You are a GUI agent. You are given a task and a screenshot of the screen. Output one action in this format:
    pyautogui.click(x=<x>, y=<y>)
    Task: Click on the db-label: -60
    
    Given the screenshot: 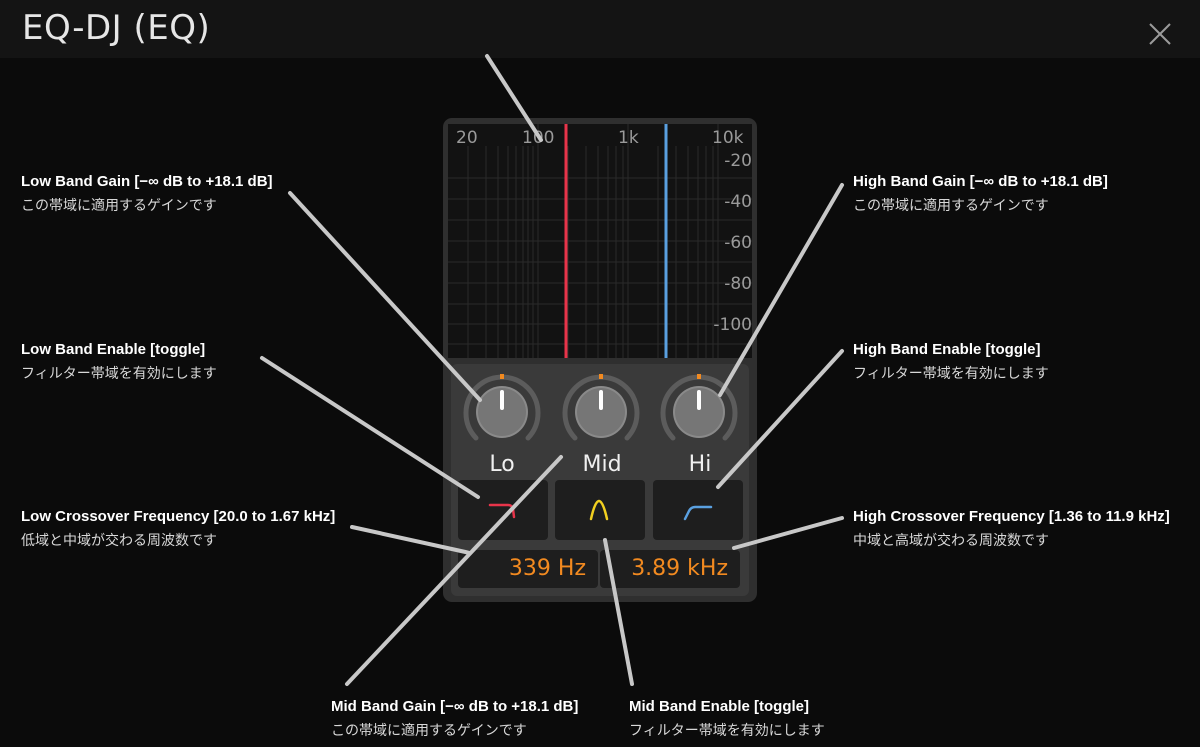 What is the action you would take?
    pyautogui.click(x=738, y=243)
    